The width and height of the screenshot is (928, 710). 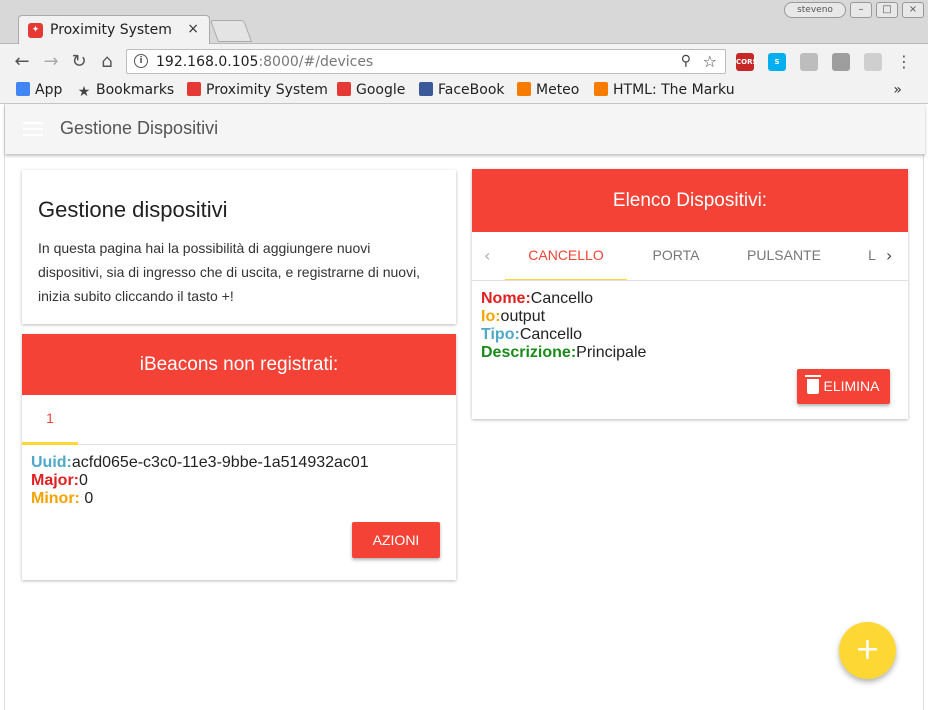 I want to click on bookmark-item: App, so click(x=39, y=90).